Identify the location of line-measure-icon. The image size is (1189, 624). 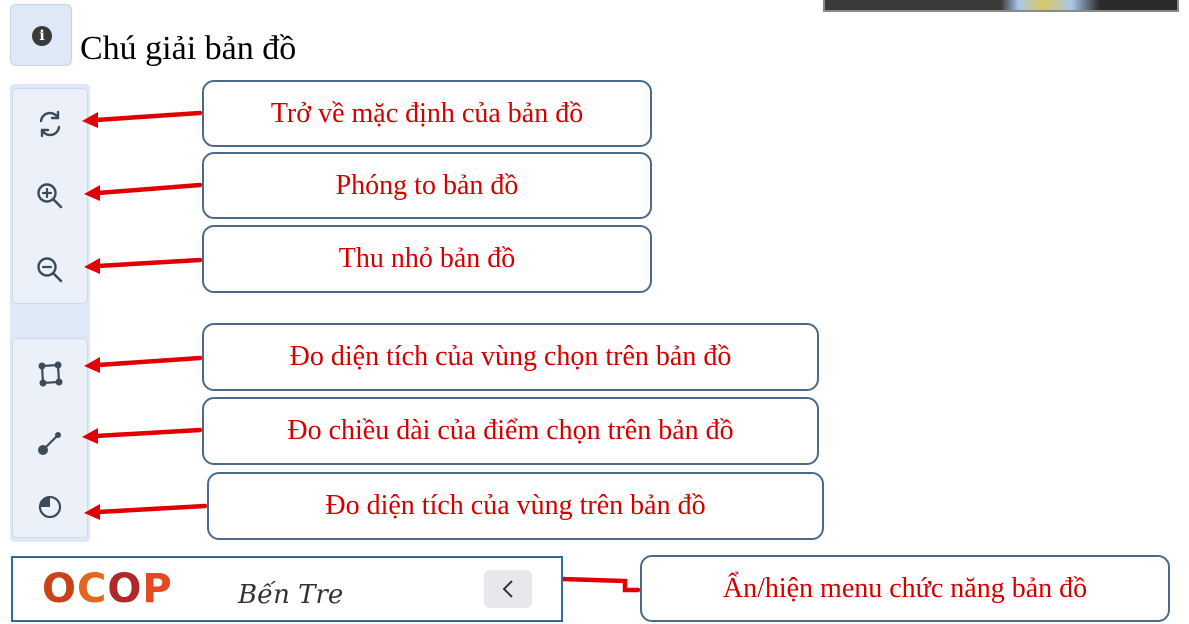
(49, 443).